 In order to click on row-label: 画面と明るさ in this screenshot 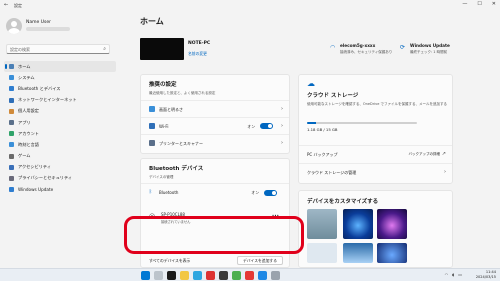, I will do `click(171, 109)`.